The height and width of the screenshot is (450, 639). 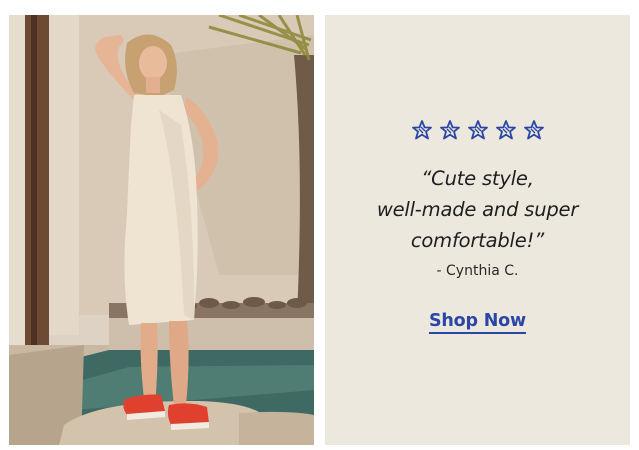 What do you see at coordinates (477, 240) in the screenshot?
I see `review-quote-line: comfortable!”` at bounding box center [477, 240].